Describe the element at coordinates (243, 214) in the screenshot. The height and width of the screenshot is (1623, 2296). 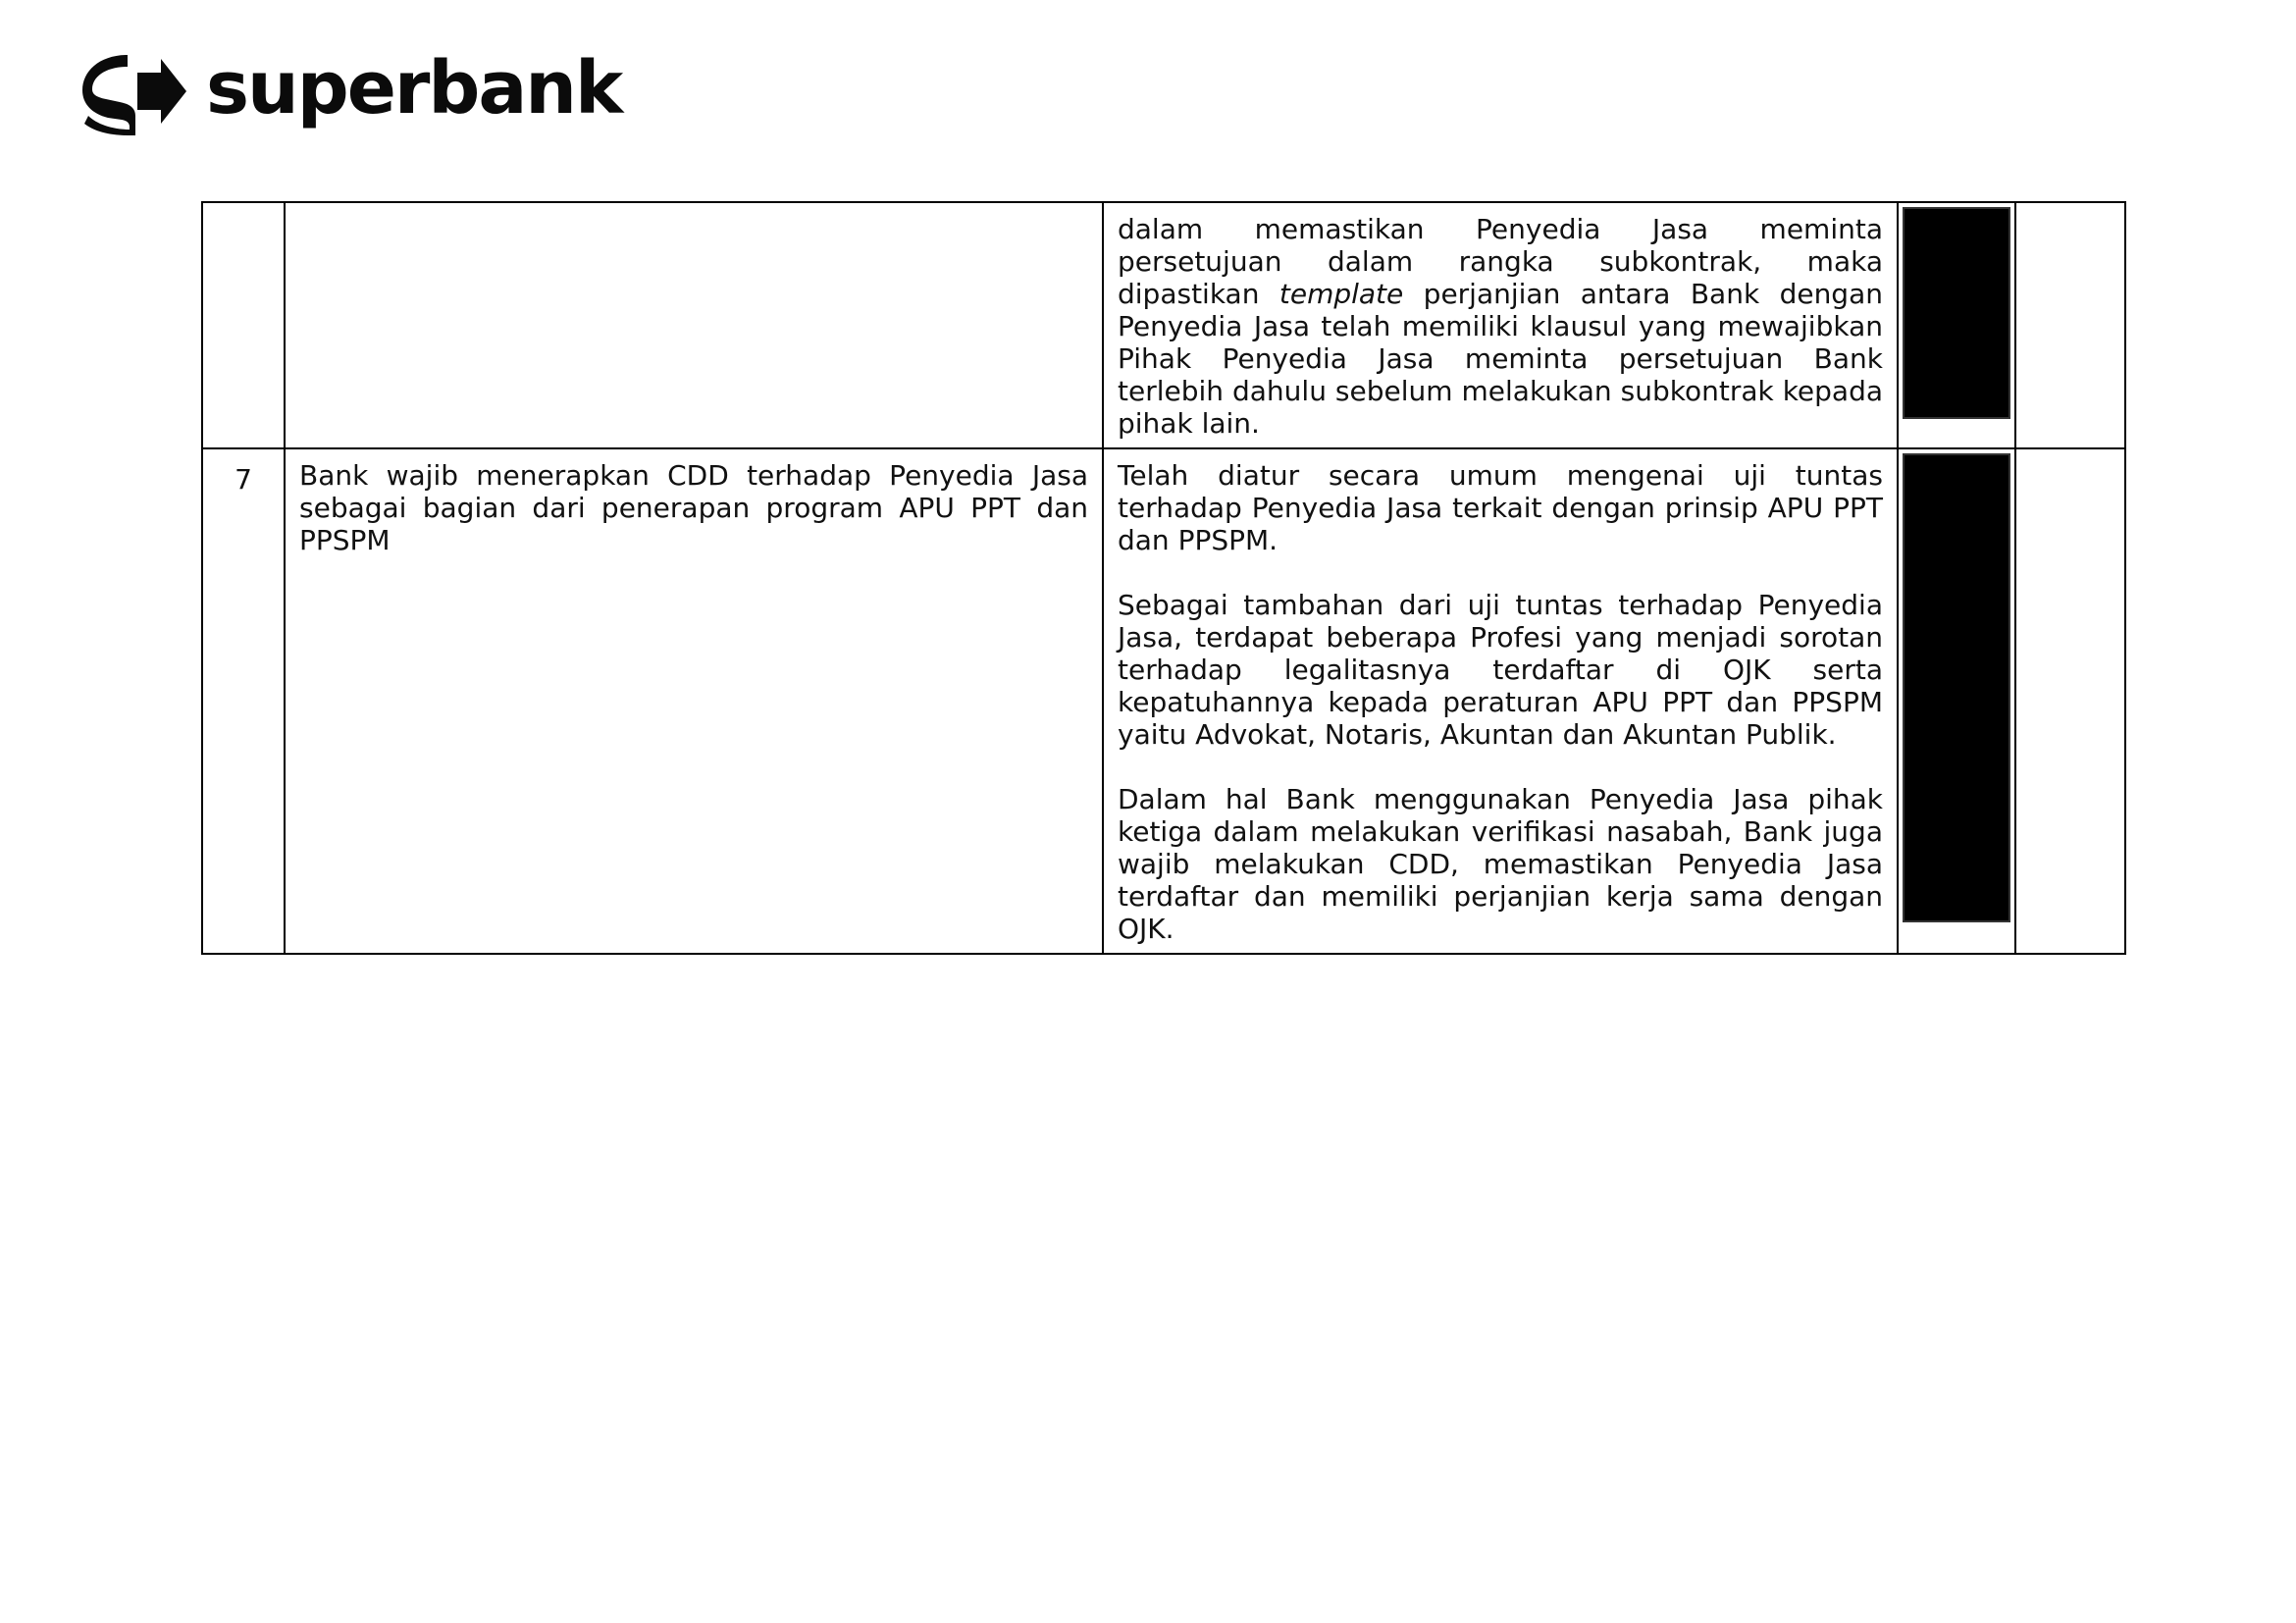
I see `row-number` at that location.